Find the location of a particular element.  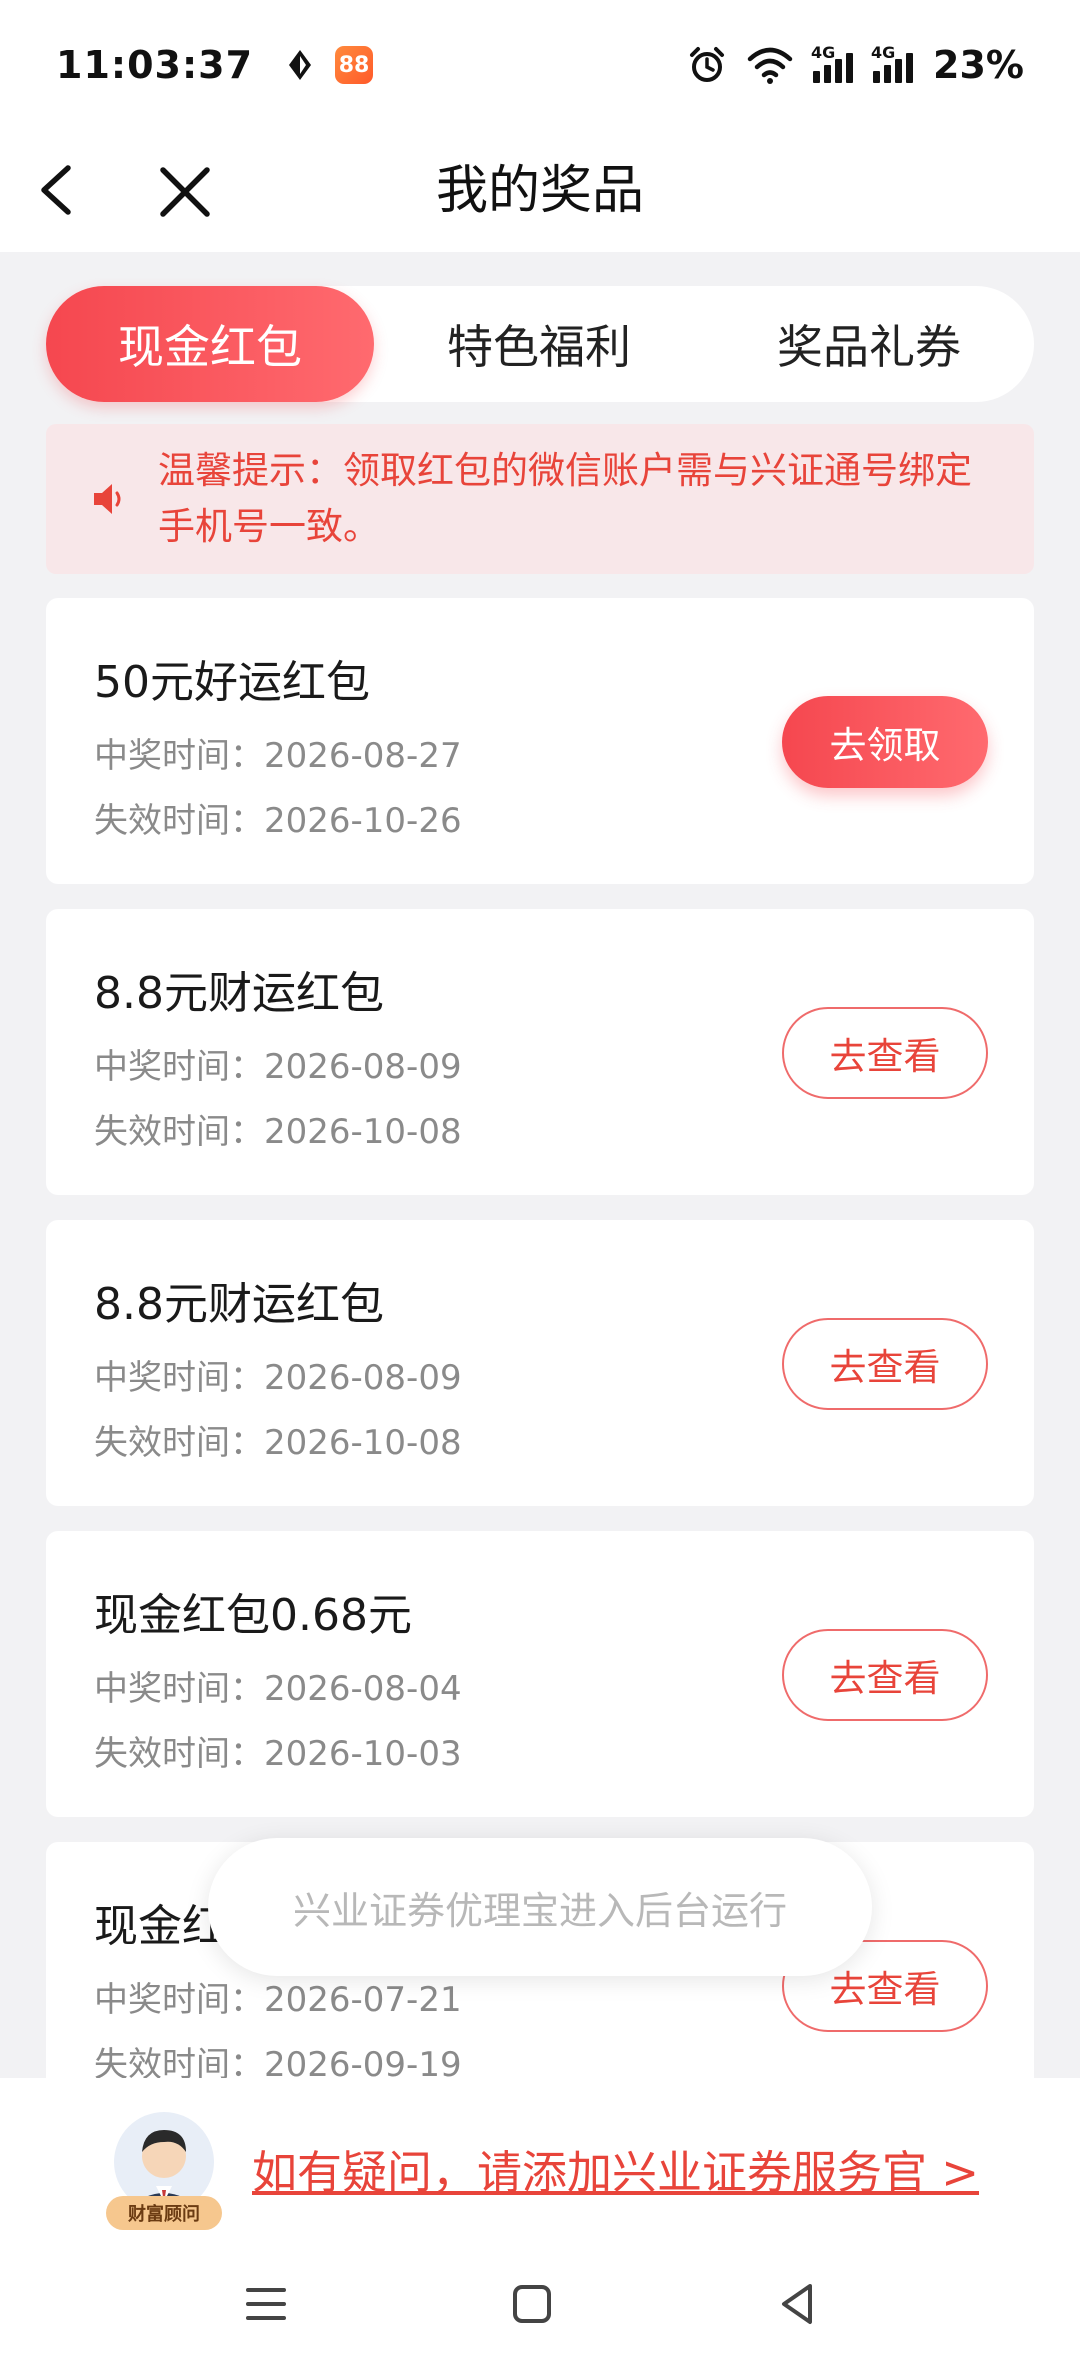

prize-expire-time: 失效时间：2026-10-26 is located at coordinates (278, 821).